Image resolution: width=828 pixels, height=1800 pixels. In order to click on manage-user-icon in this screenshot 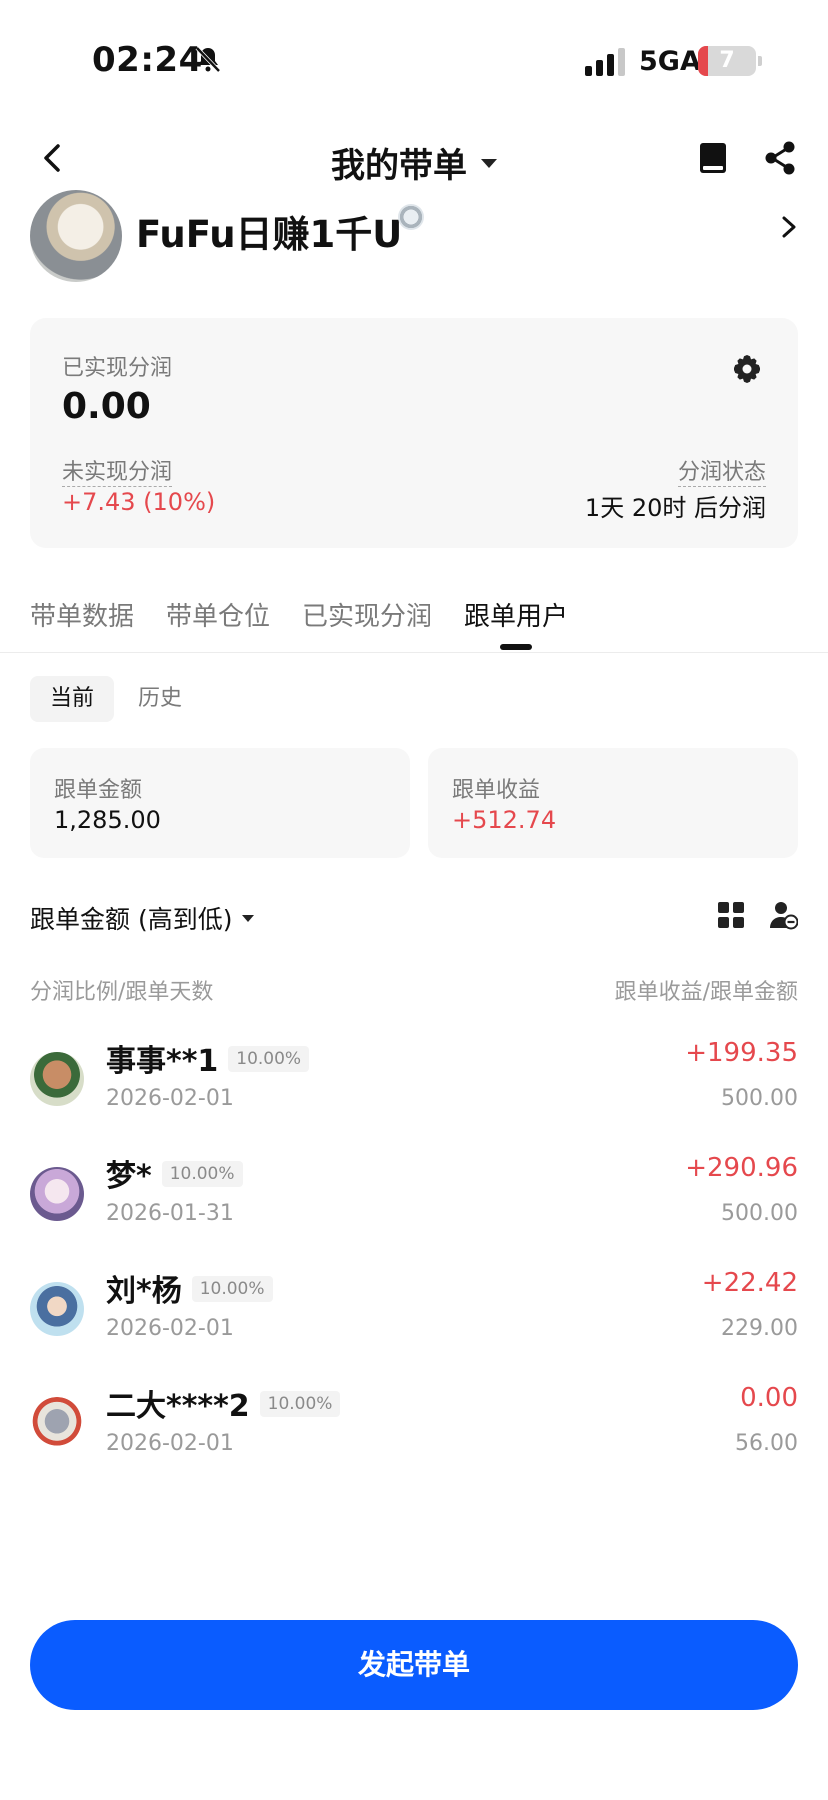, I will do `click(784, 915)`.